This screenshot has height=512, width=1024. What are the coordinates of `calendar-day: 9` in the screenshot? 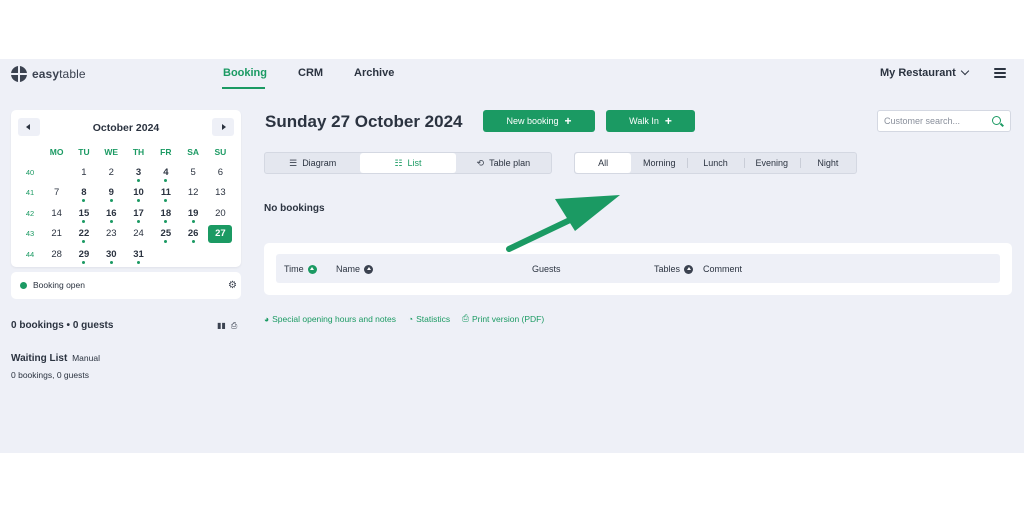 It's located at (111, 193).